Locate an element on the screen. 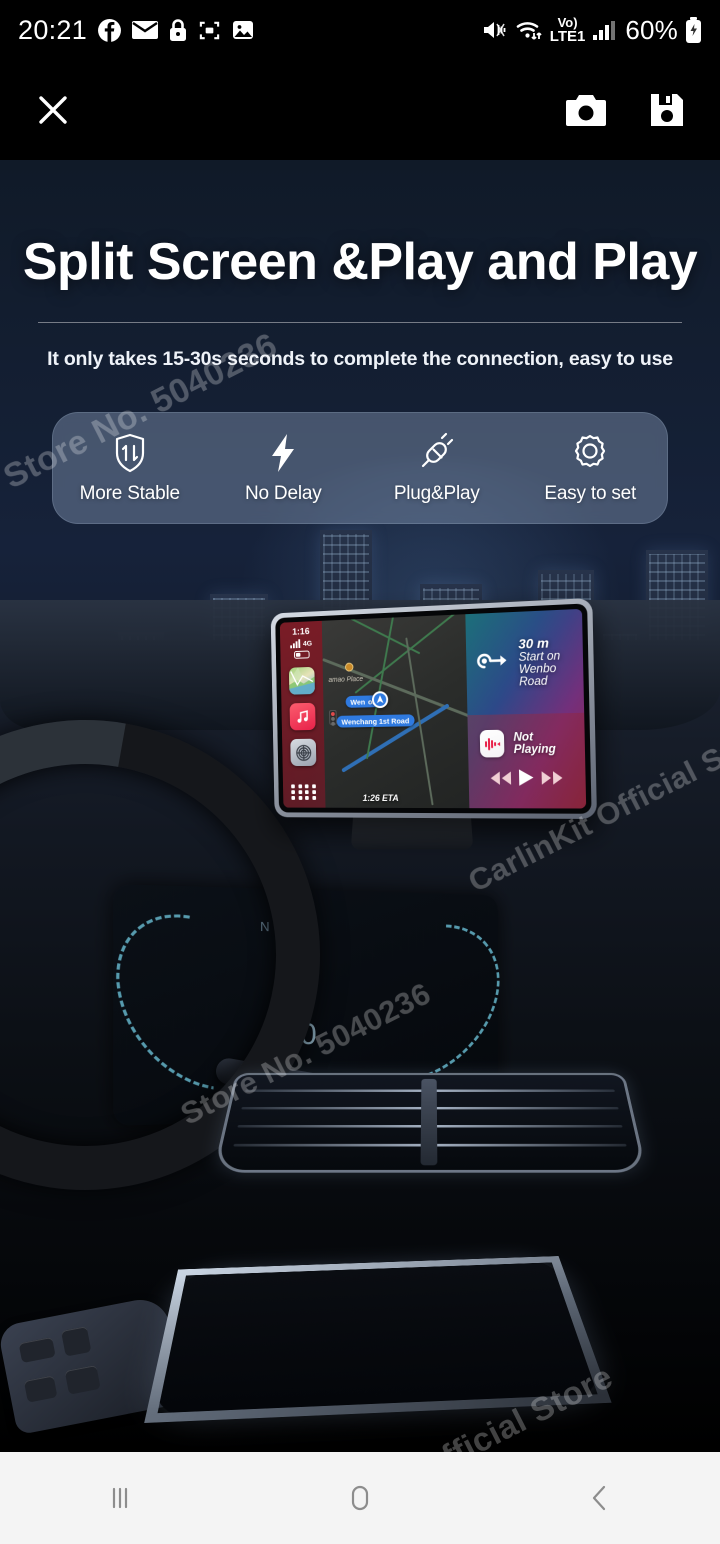 The height and width of the screenshot is (1544, 720). map-poi-label: amao Place is located at coordinates (346, 679).